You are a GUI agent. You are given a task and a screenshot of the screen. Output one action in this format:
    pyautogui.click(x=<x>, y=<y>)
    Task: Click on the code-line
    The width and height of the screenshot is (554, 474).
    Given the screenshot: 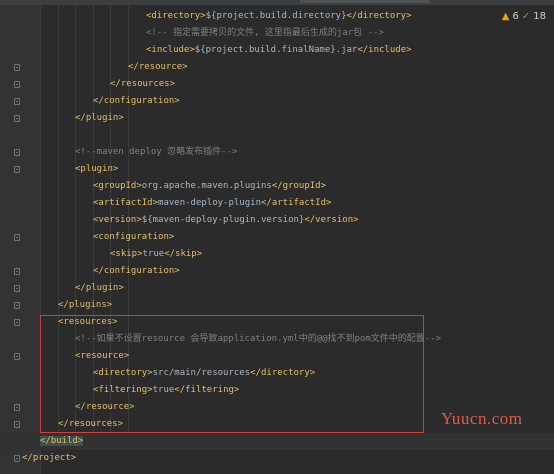 What is the action you would take?
    pyautogui.click(x=277, y=135)
    